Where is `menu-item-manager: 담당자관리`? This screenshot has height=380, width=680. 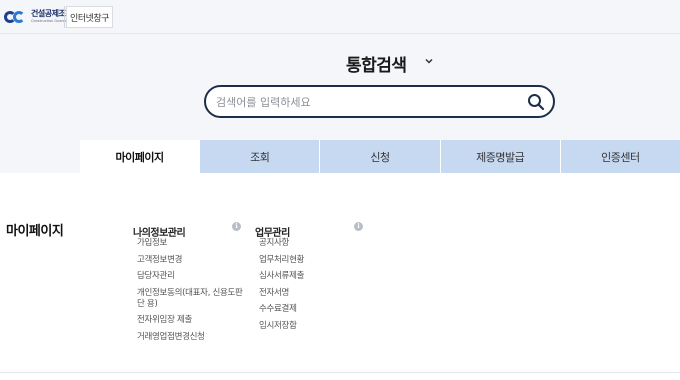 menu-item-manager: 담당자관리 is located at coordinates (190, 276).